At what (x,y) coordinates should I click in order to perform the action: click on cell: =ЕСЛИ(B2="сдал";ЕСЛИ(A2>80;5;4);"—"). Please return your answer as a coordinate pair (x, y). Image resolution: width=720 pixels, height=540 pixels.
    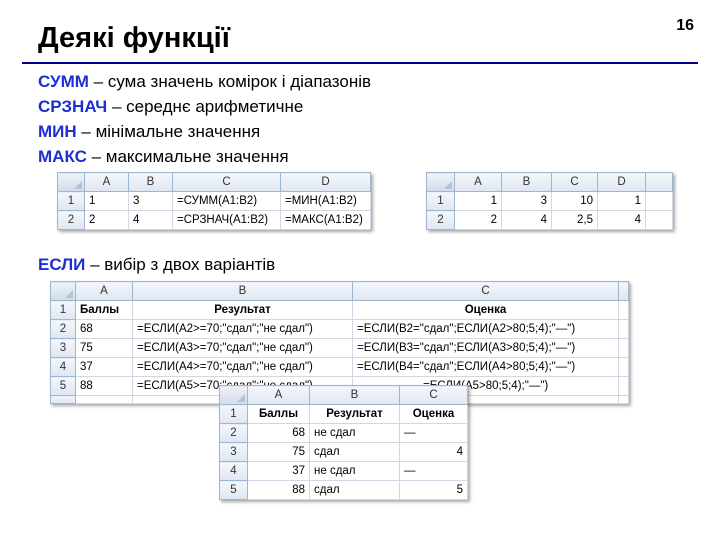
    Looking at the image, I should click on (485, 329).